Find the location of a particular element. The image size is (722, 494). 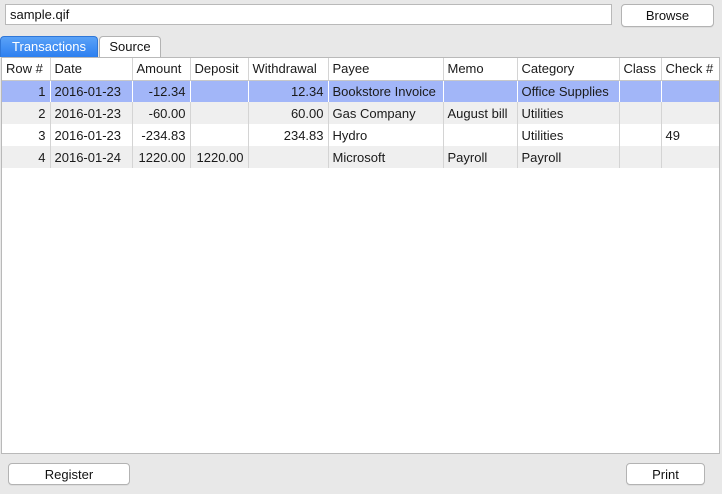

cell-payee: Bookstore Invoice is located at coordinates (386, 91).